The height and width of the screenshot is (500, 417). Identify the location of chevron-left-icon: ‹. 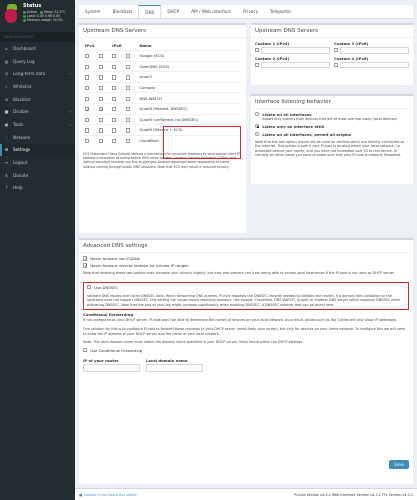
(70, 124).